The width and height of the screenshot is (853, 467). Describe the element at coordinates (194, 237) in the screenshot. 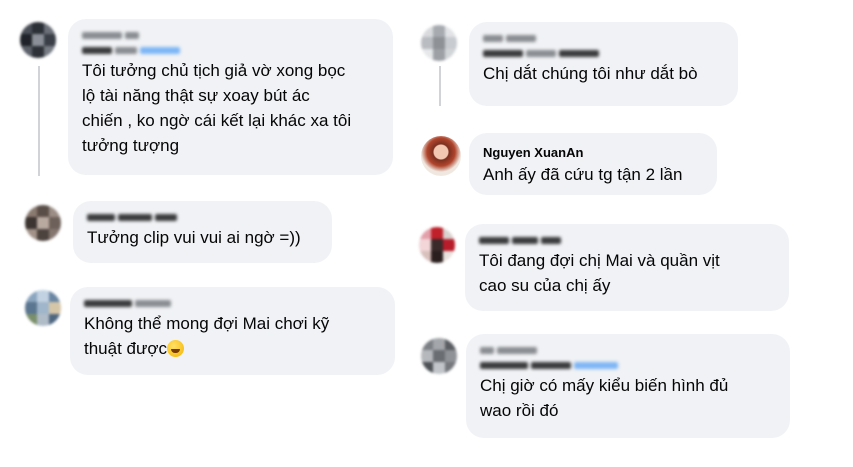

I see `comment-text: Tưởng clip vui vui ai ngờ =))` at that location.